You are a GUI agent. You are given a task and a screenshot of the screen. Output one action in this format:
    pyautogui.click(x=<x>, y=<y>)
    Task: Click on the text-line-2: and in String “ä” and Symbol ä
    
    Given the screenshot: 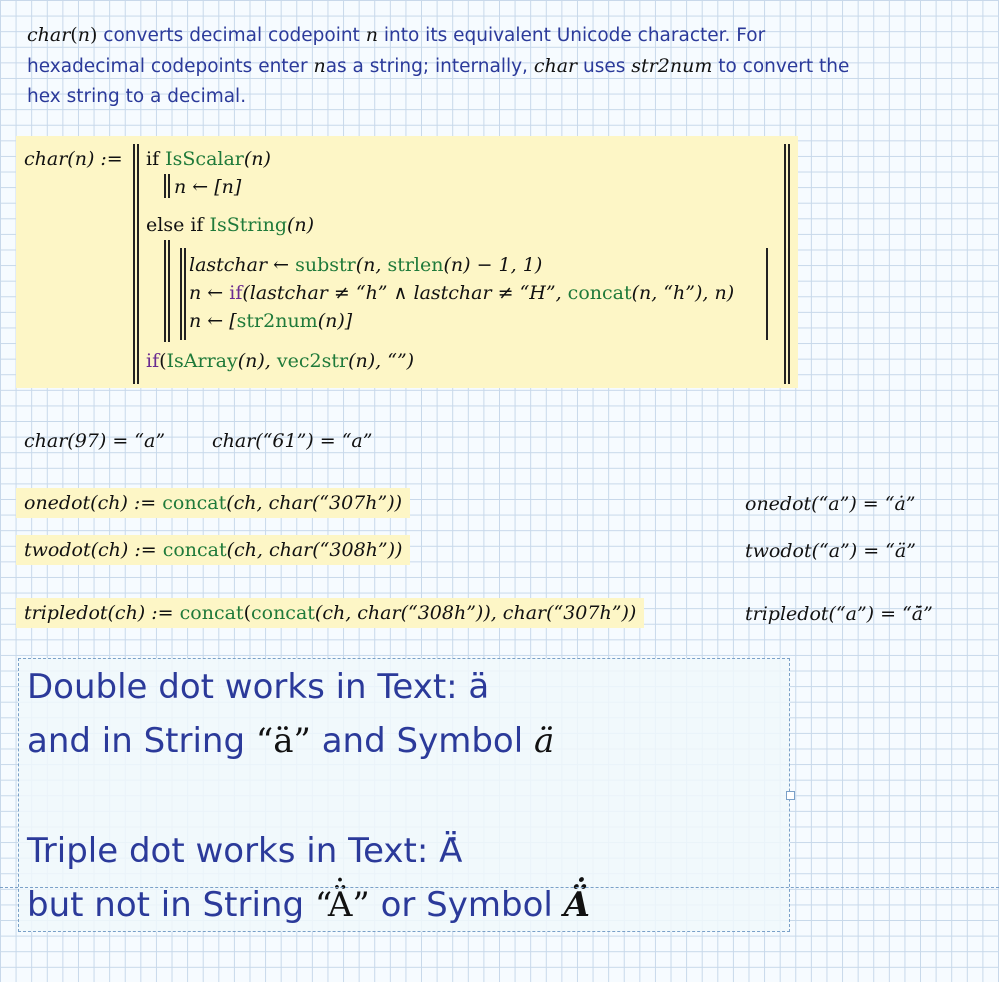 What is the action you would take?
    pyautogui.click(x=291, y=741)
    